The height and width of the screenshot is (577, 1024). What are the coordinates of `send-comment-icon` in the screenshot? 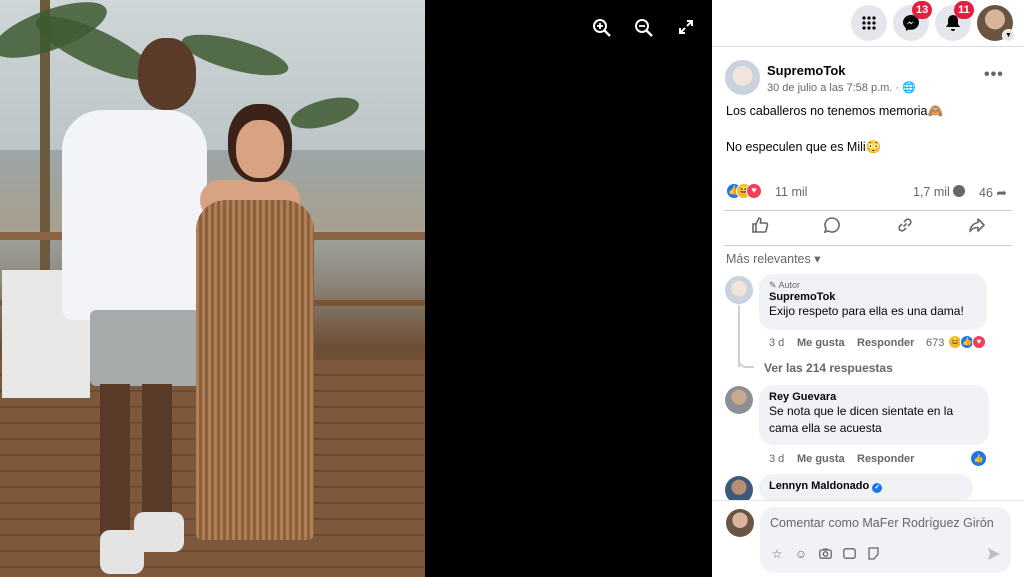 It's located at (994, 554).